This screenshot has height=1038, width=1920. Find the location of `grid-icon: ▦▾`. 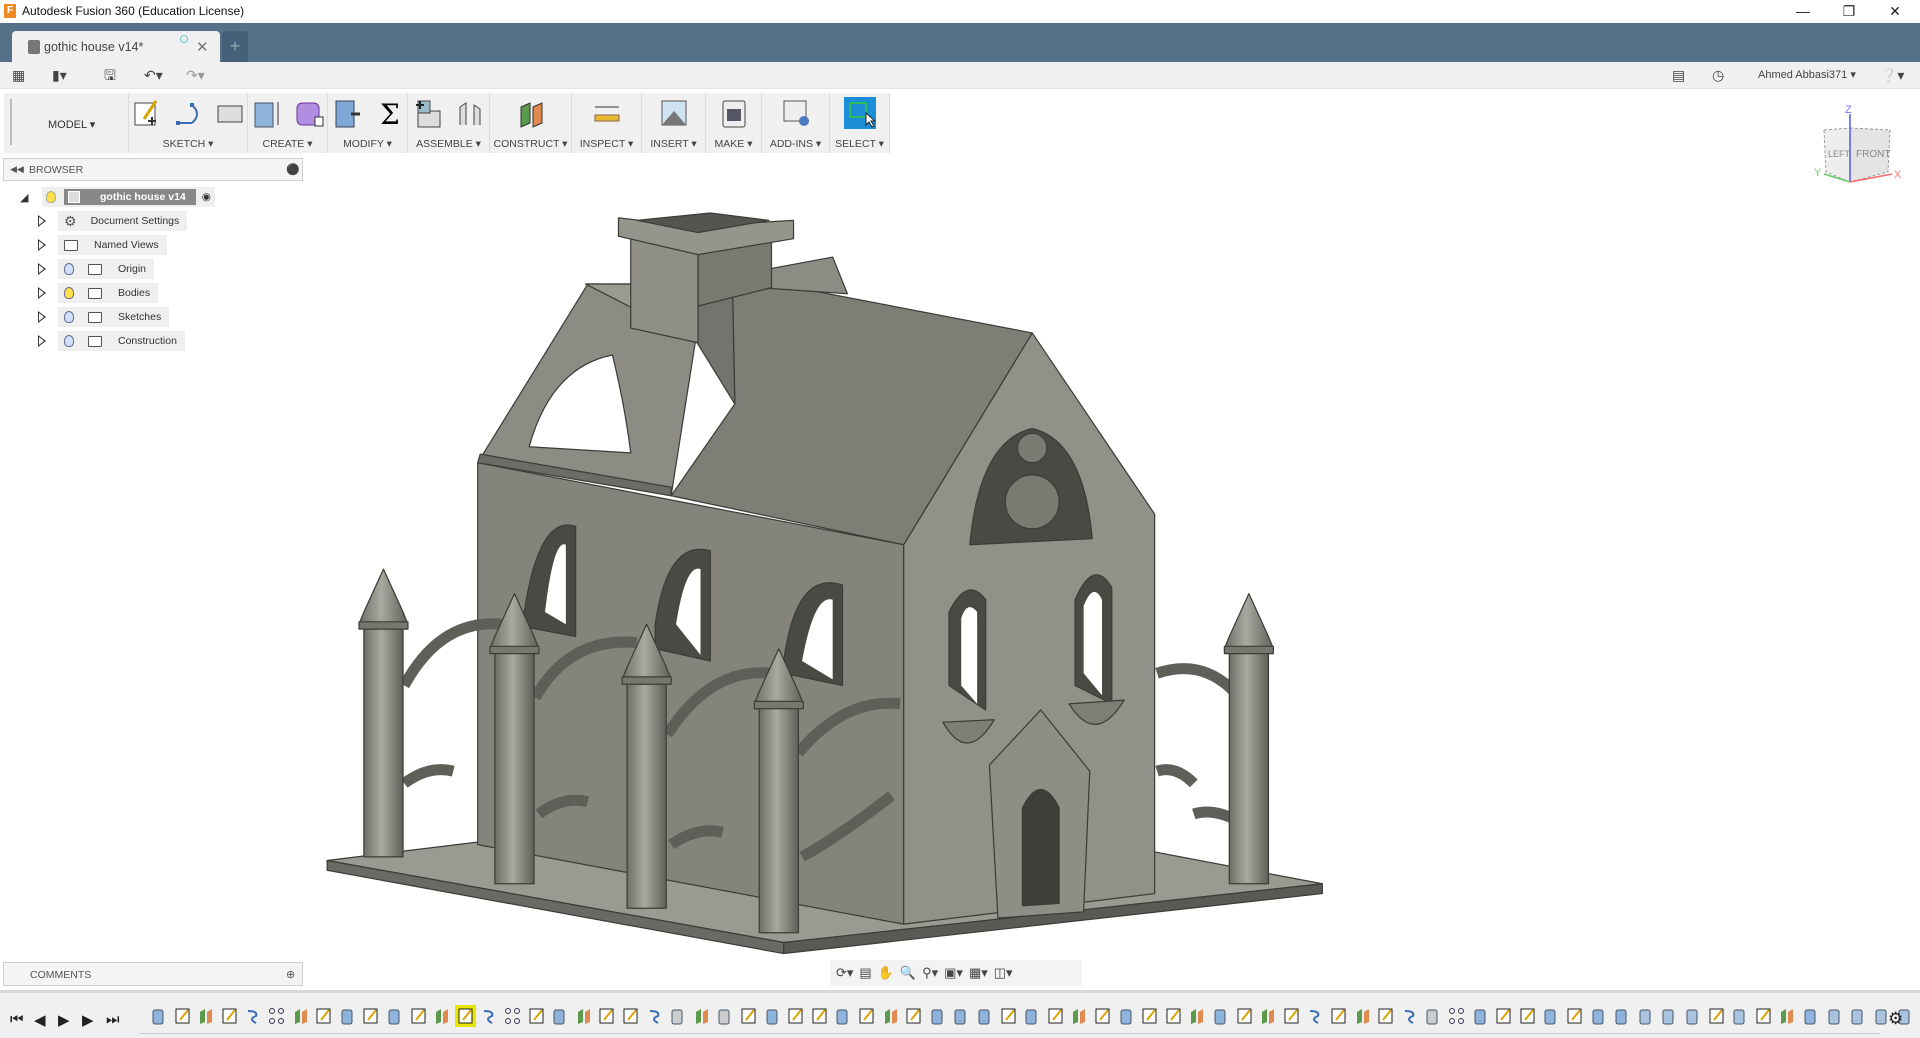

grid-icon: ▦▾ is located at coordinates (978, 973).